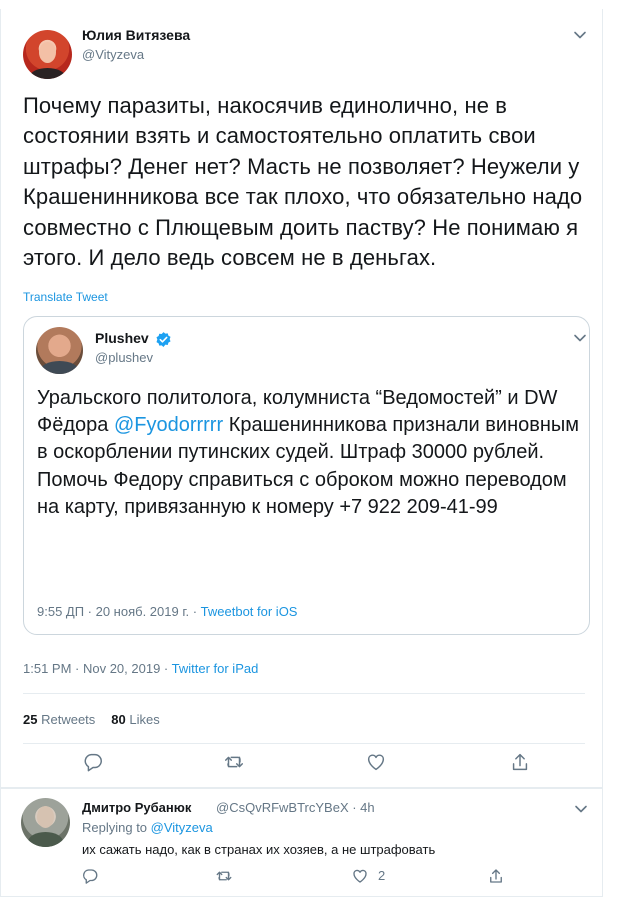 This screenshot has width=621, height=897. What do you see at coordinates (45, 839) in the screenshot?
I see `avatar-body` at bounding box center [45, 839].